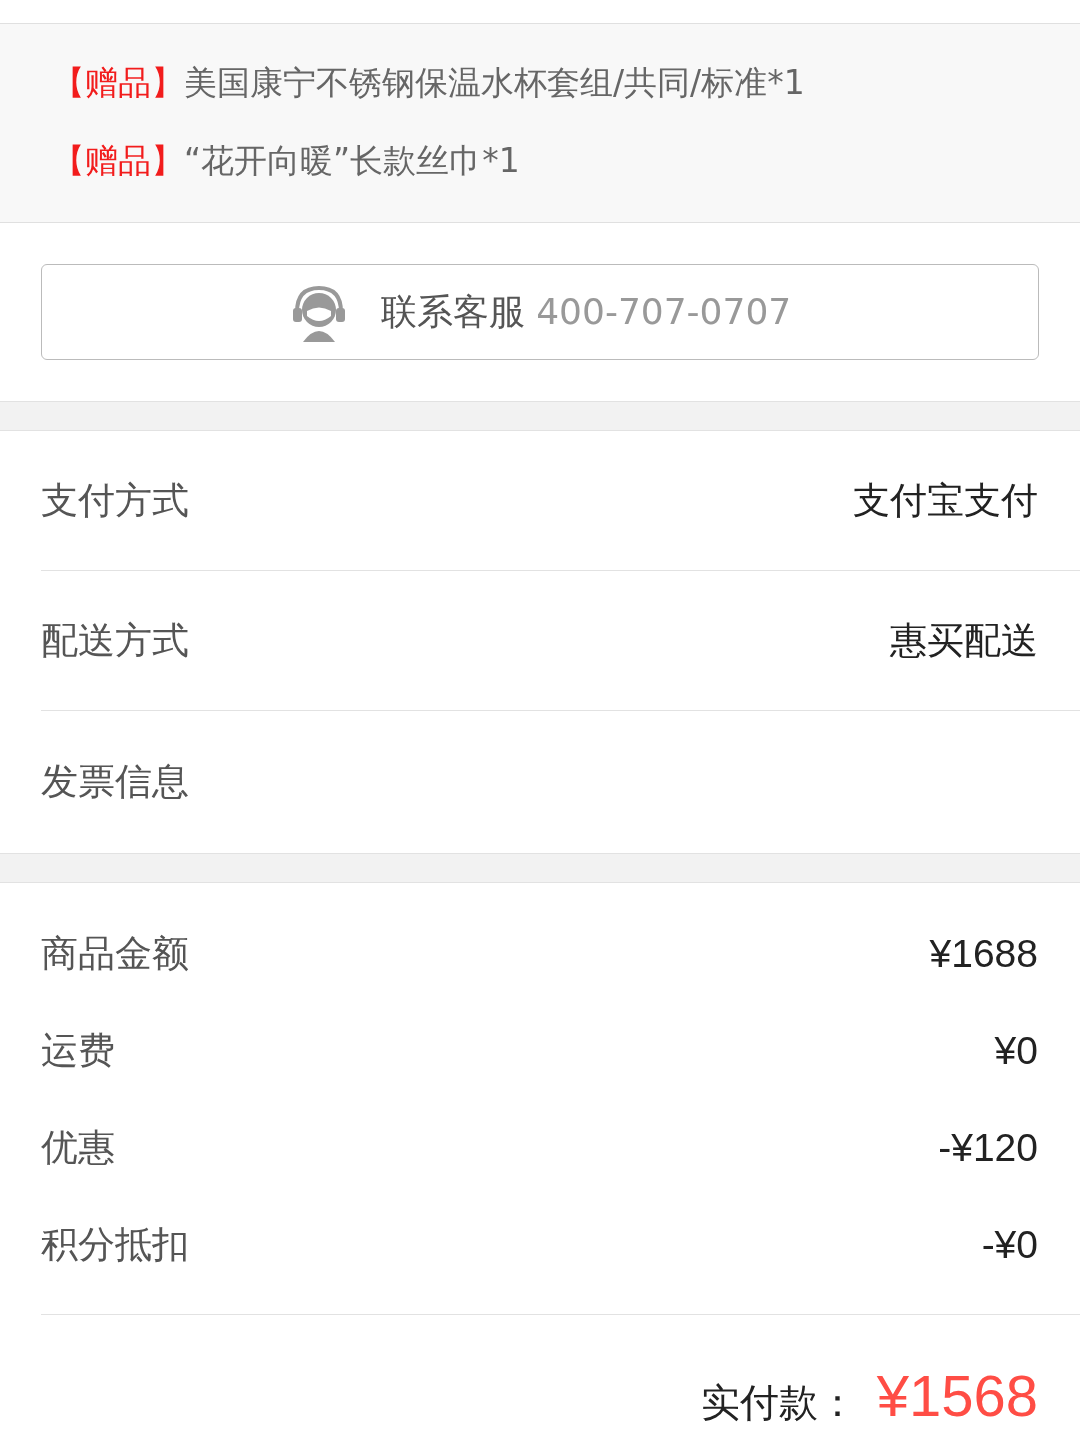 The height and width of the screenshot is (1439, 1080). I want to click on row-value: 支付宝支付, so click(945, 500).